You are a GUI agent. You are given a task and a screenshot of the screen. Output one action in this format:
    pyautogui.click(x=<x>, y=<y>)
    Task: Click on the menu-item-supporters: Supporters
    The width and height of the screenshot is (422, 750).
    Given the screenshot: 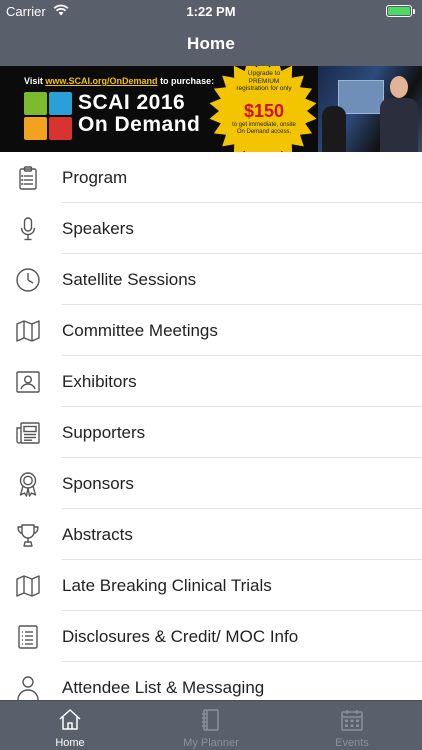 What is the action you would take?
    pyautogui.click(x=211, y=432)
    